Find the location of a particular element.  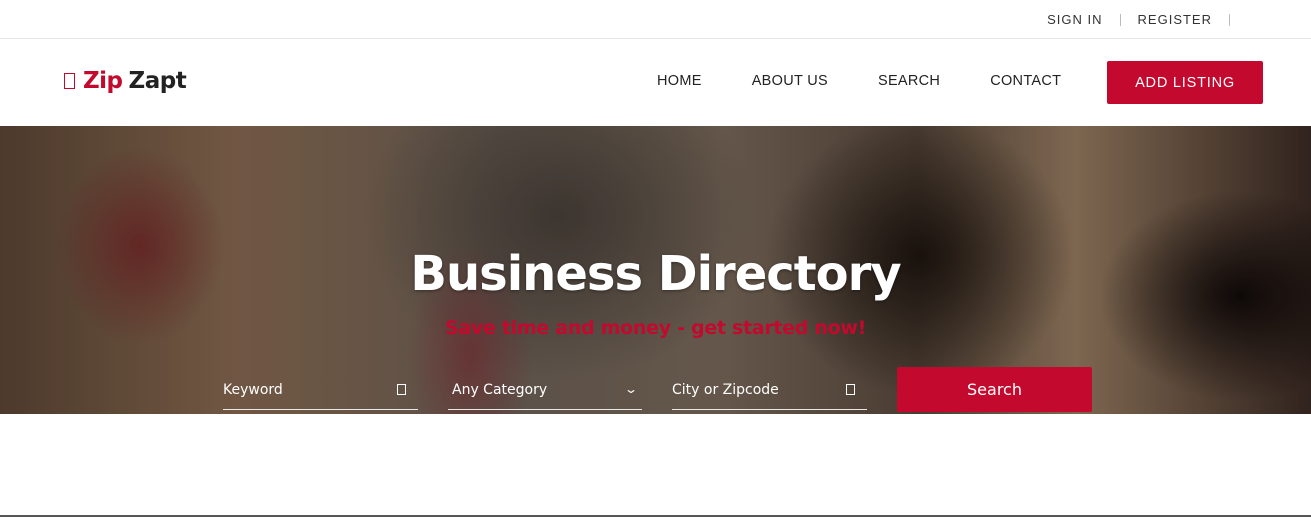

logo-text-zip: Zip is located at coordinates (103, 81).